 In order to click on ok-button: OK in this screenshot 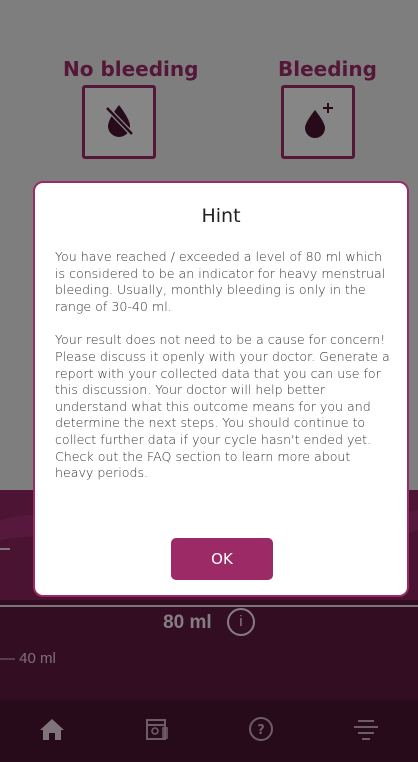, I will do `click(222, 559)`.